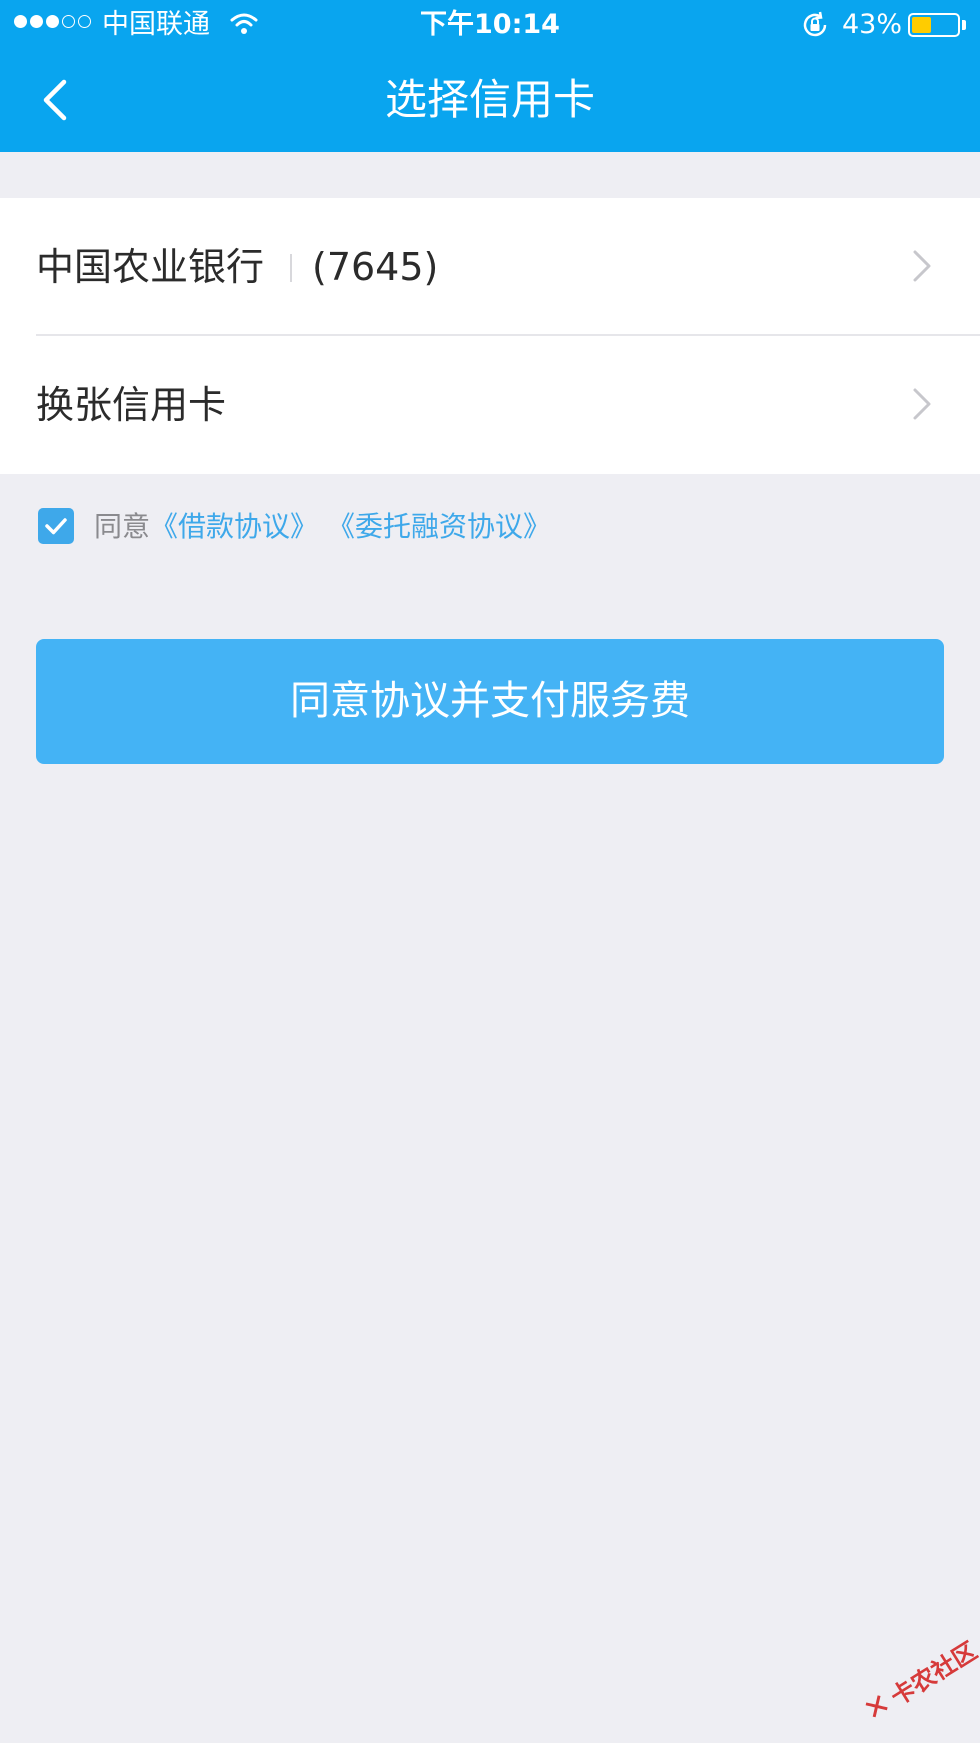  What do you see at coordinates (934, 25) in the screenshot?
I see `battery-icon` at bounding box center [934, 25].